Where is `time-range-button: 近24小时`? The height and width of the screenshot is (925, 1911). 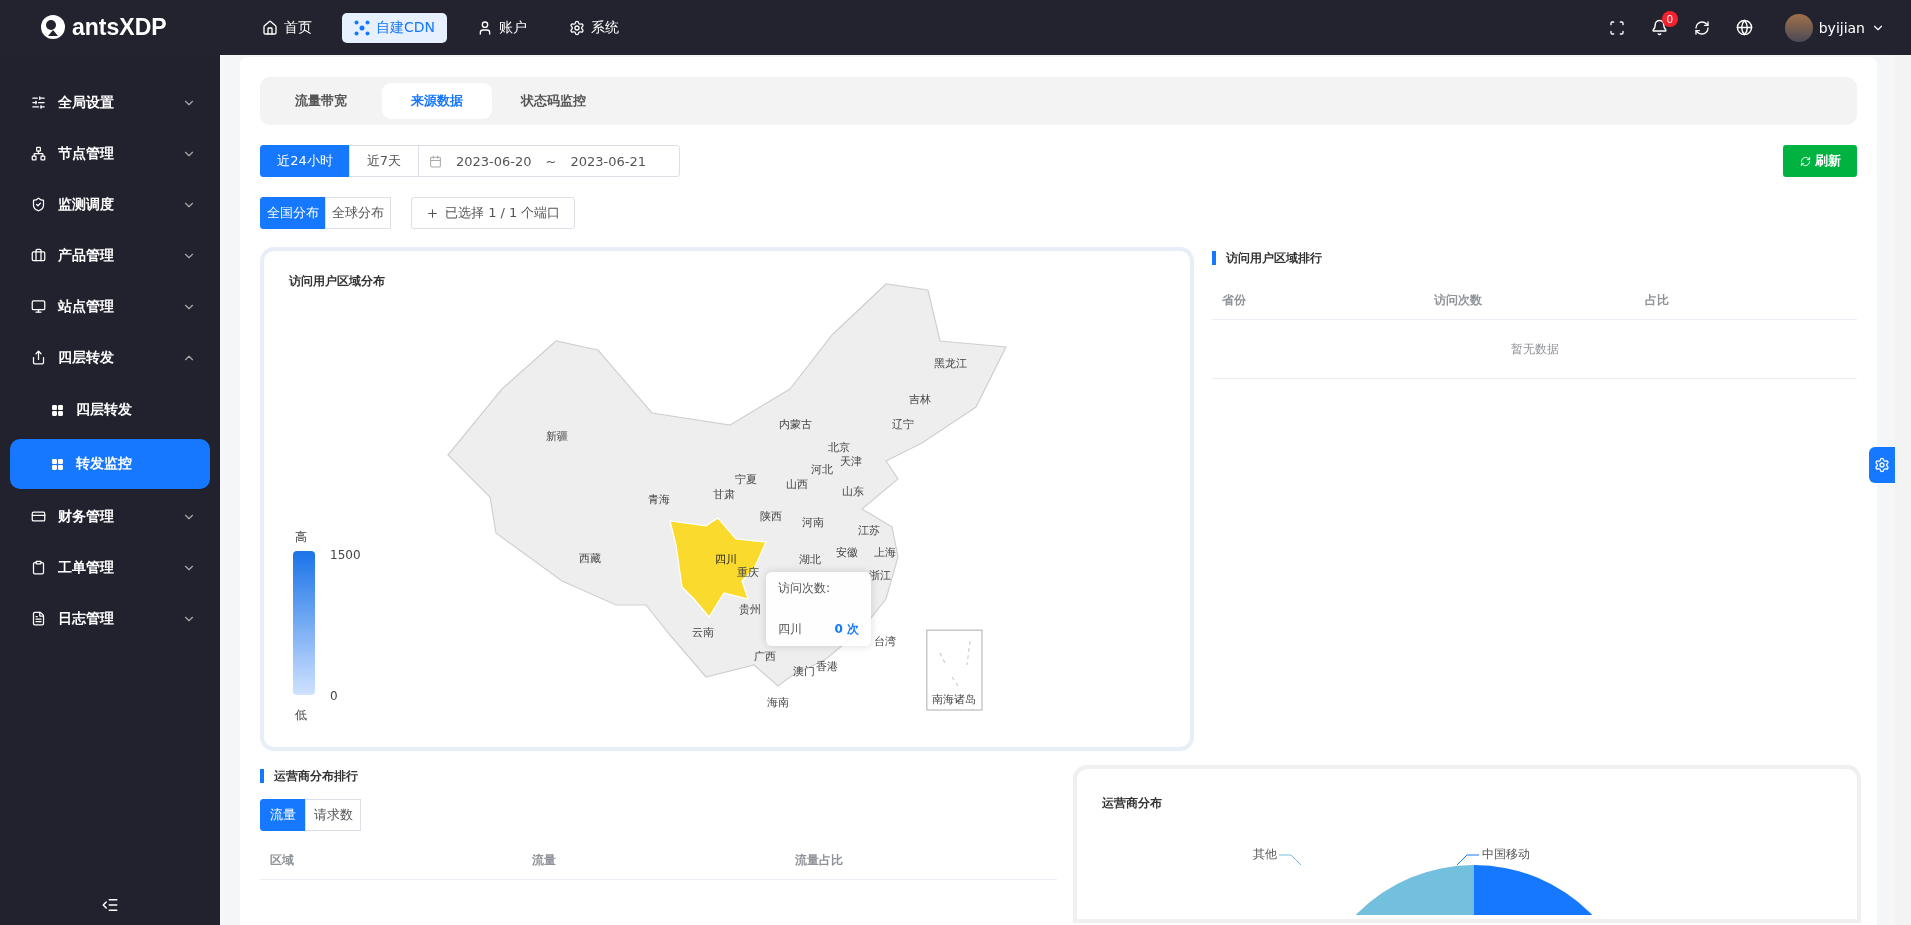
time-range-button: 近24小时 is located at coordinates (305, 161).